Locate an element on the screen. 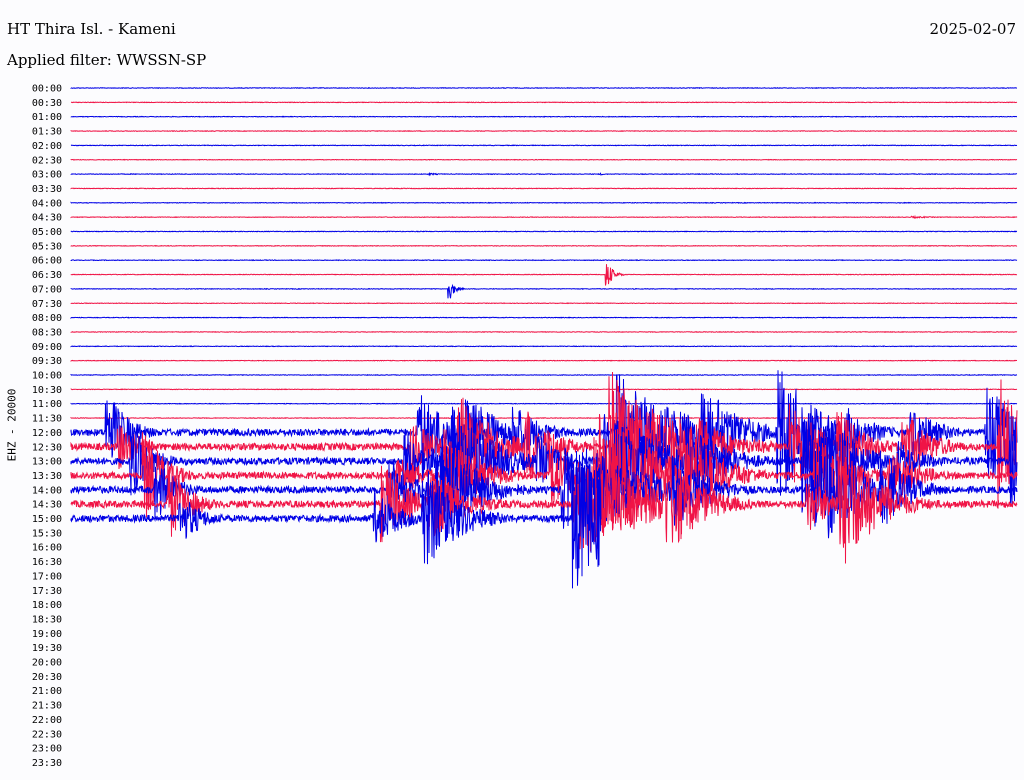  time-label: 08:30 is located at coordinates (47, 332).